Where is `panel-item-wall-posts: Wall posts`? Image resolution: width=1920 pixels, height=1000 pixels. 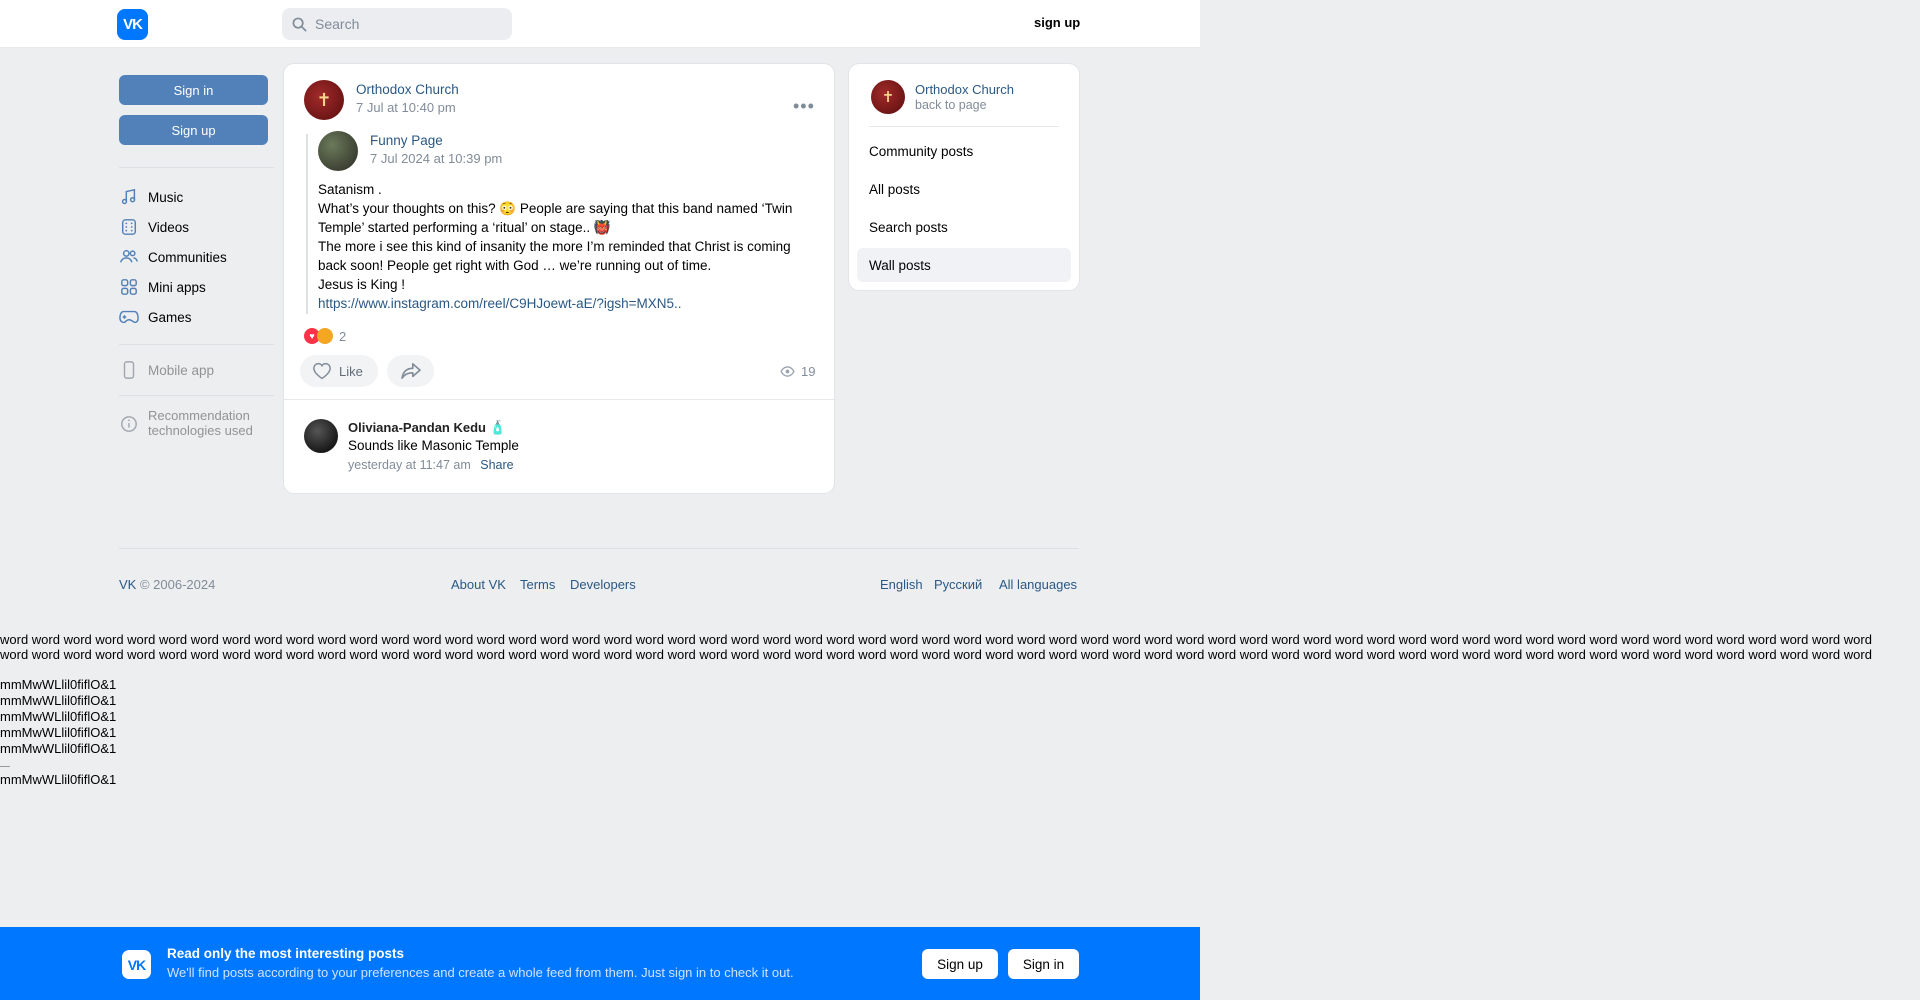 panel-item-wall-posts: Wall posts is located at coordinates (964, 265).